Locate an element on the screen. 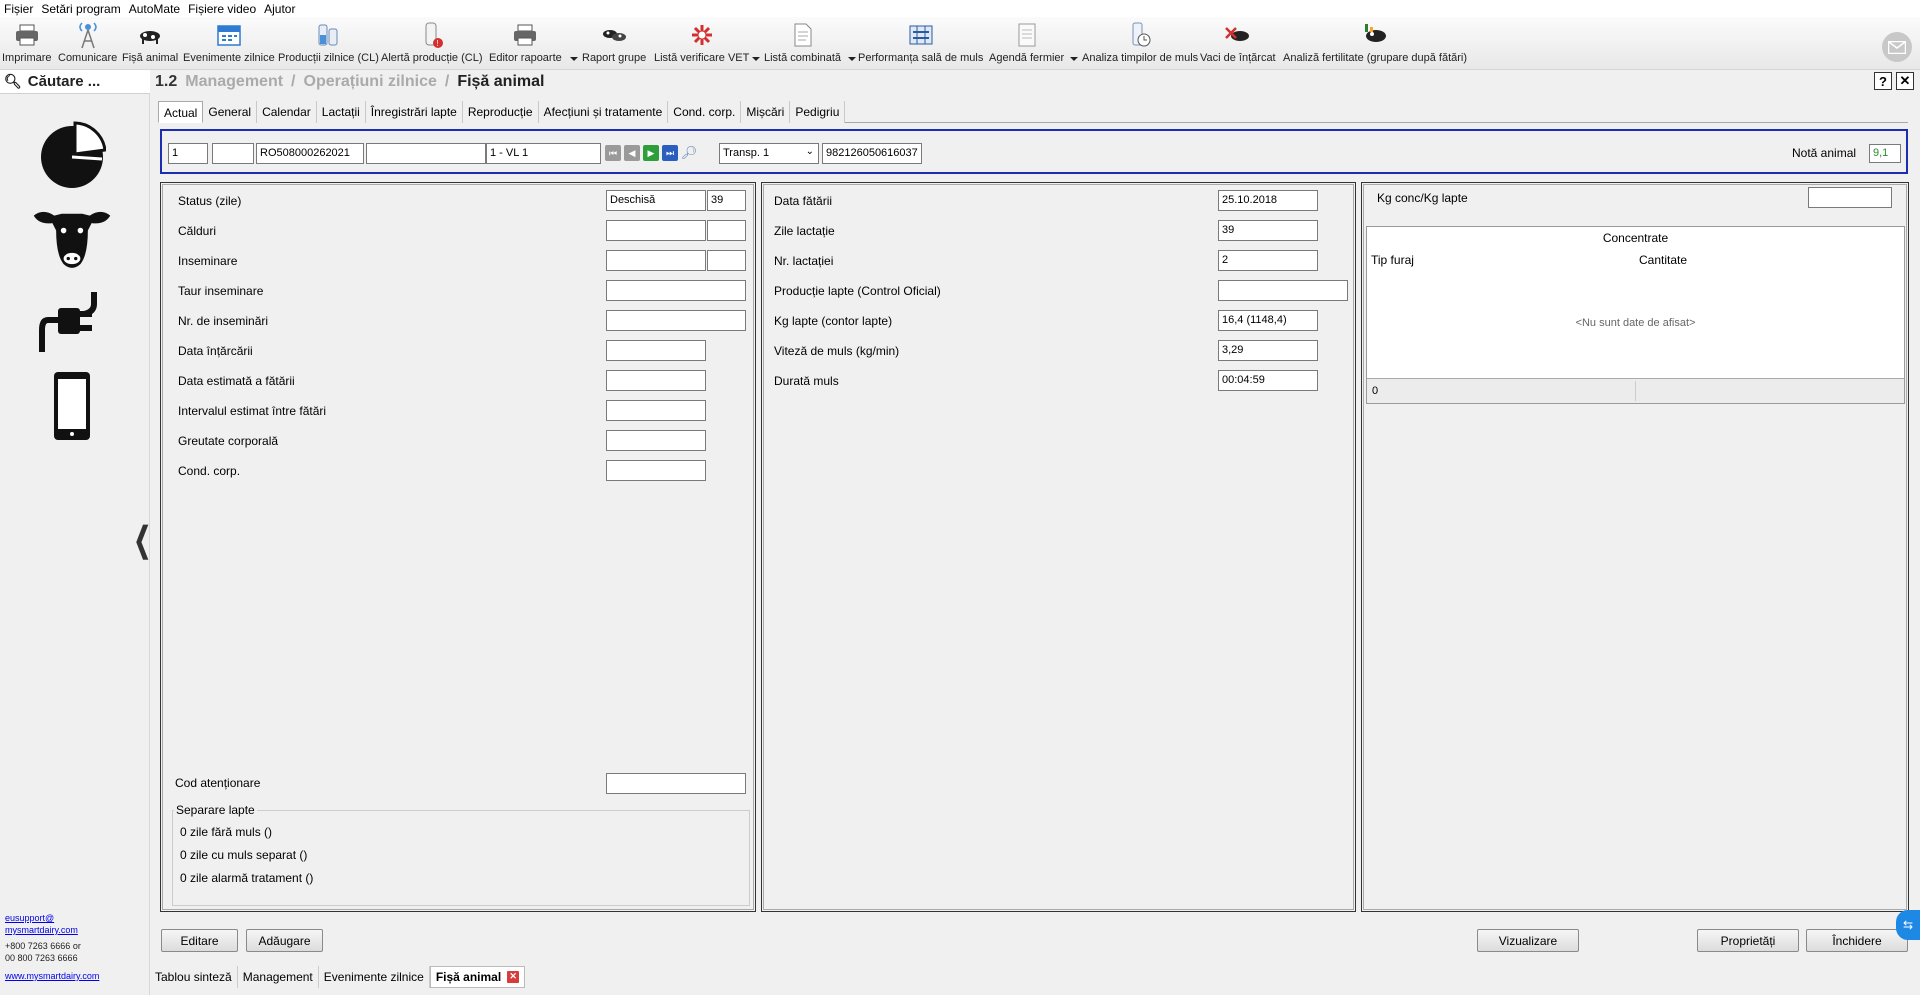 The height and width of the screenshot is (995, 1920). body-weight-field is located at coordinates (656, 440).